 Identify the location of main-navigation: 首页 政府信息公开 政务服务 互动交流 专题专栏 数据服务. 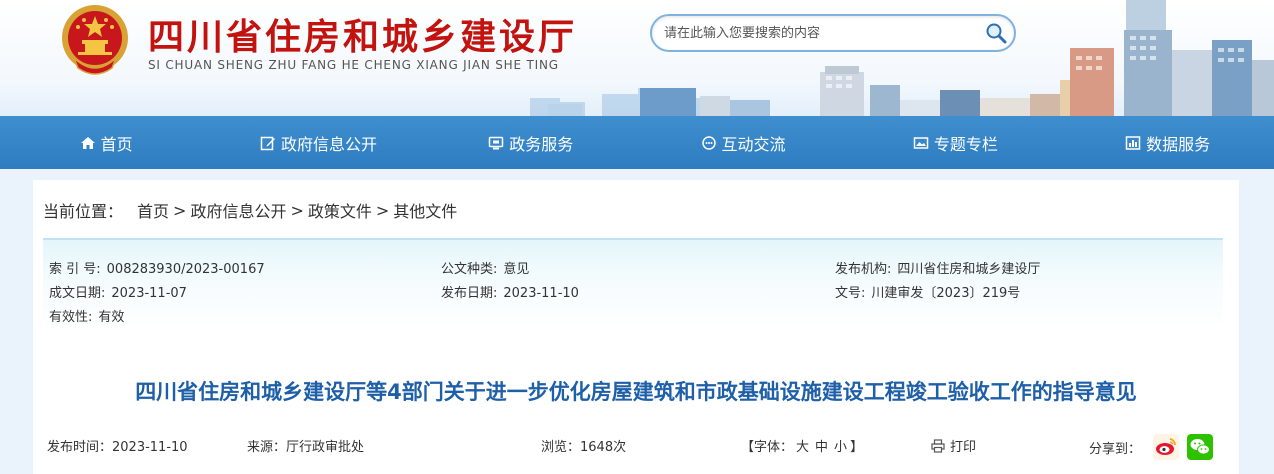
(637, 142).